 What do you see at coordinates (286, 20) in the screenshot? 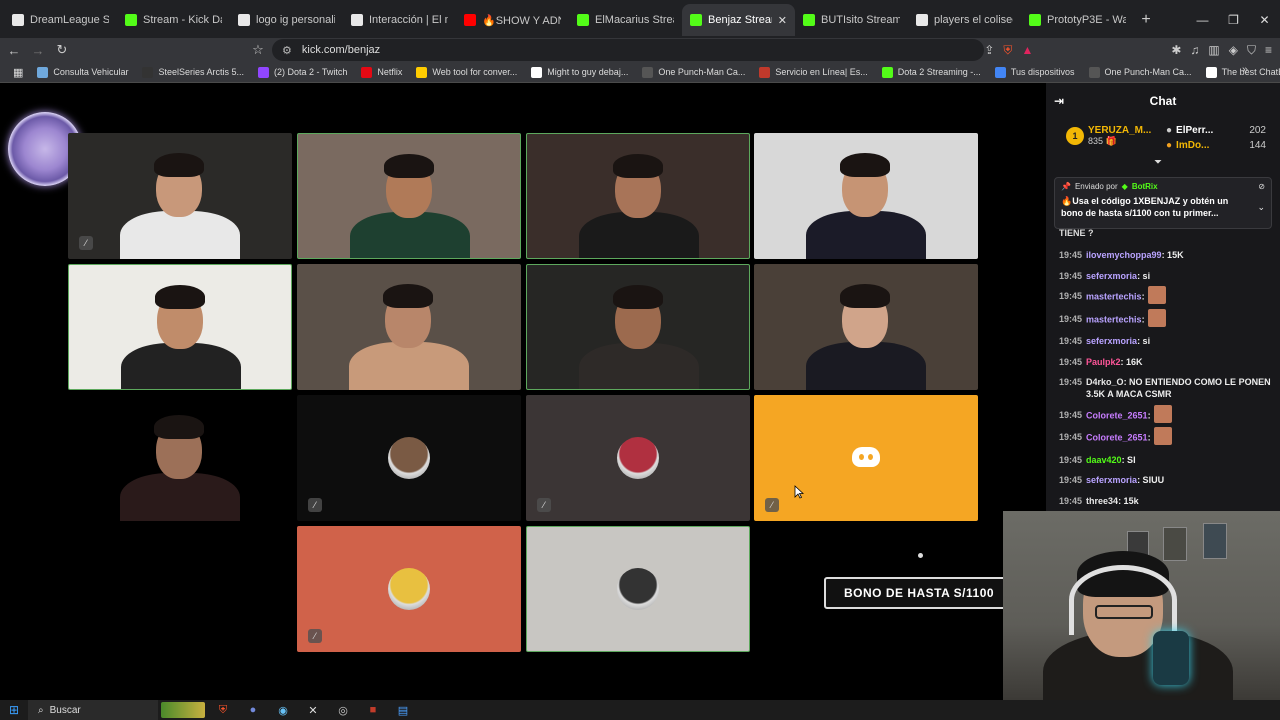
I see `browser-tab: logo ig personalizado` at bounding box center [286, 20].